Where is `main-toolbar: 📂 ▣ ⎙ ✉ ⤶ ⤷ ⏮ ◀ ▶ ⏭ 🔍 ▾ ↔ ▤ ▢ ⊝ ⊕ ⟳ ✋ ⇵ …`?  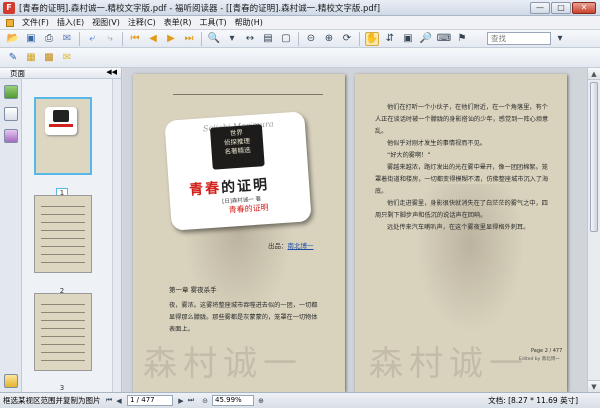
main-toolbar: 📂 ▣ ⎙ ✉ ⤶ ⤷ ⏮ ◀ ▶ ⏭ 🔍 ▾ ↔ ▤ ▢ ⊝ ⊕ ⟳ ✋ ⇵ … is located at coordinates (300, 39).